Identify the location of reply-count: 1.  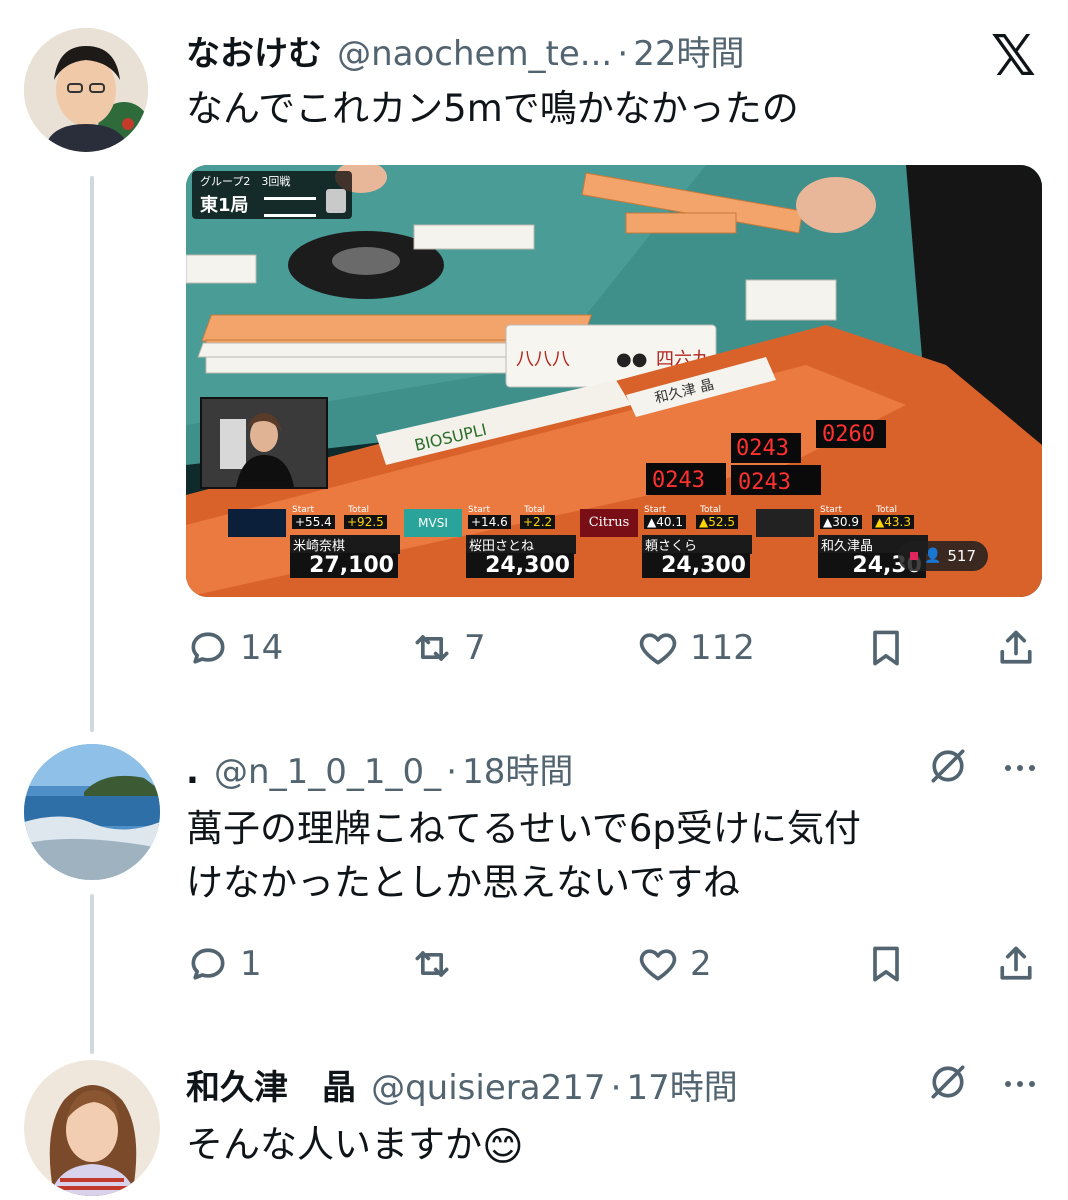
(251, 964).